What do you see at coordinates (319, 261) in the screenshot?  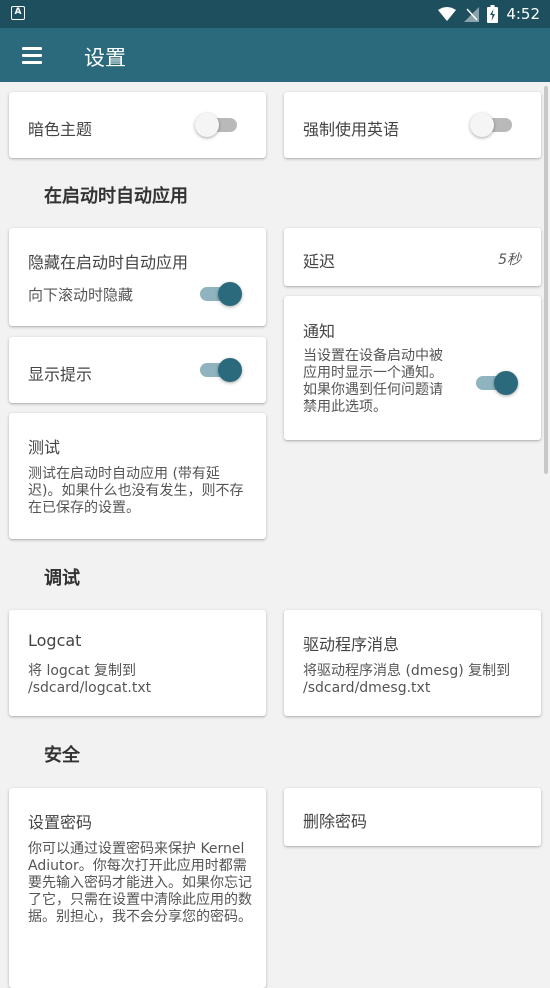 I see `delay-label: 延迟` at bounding box center [319, 261].